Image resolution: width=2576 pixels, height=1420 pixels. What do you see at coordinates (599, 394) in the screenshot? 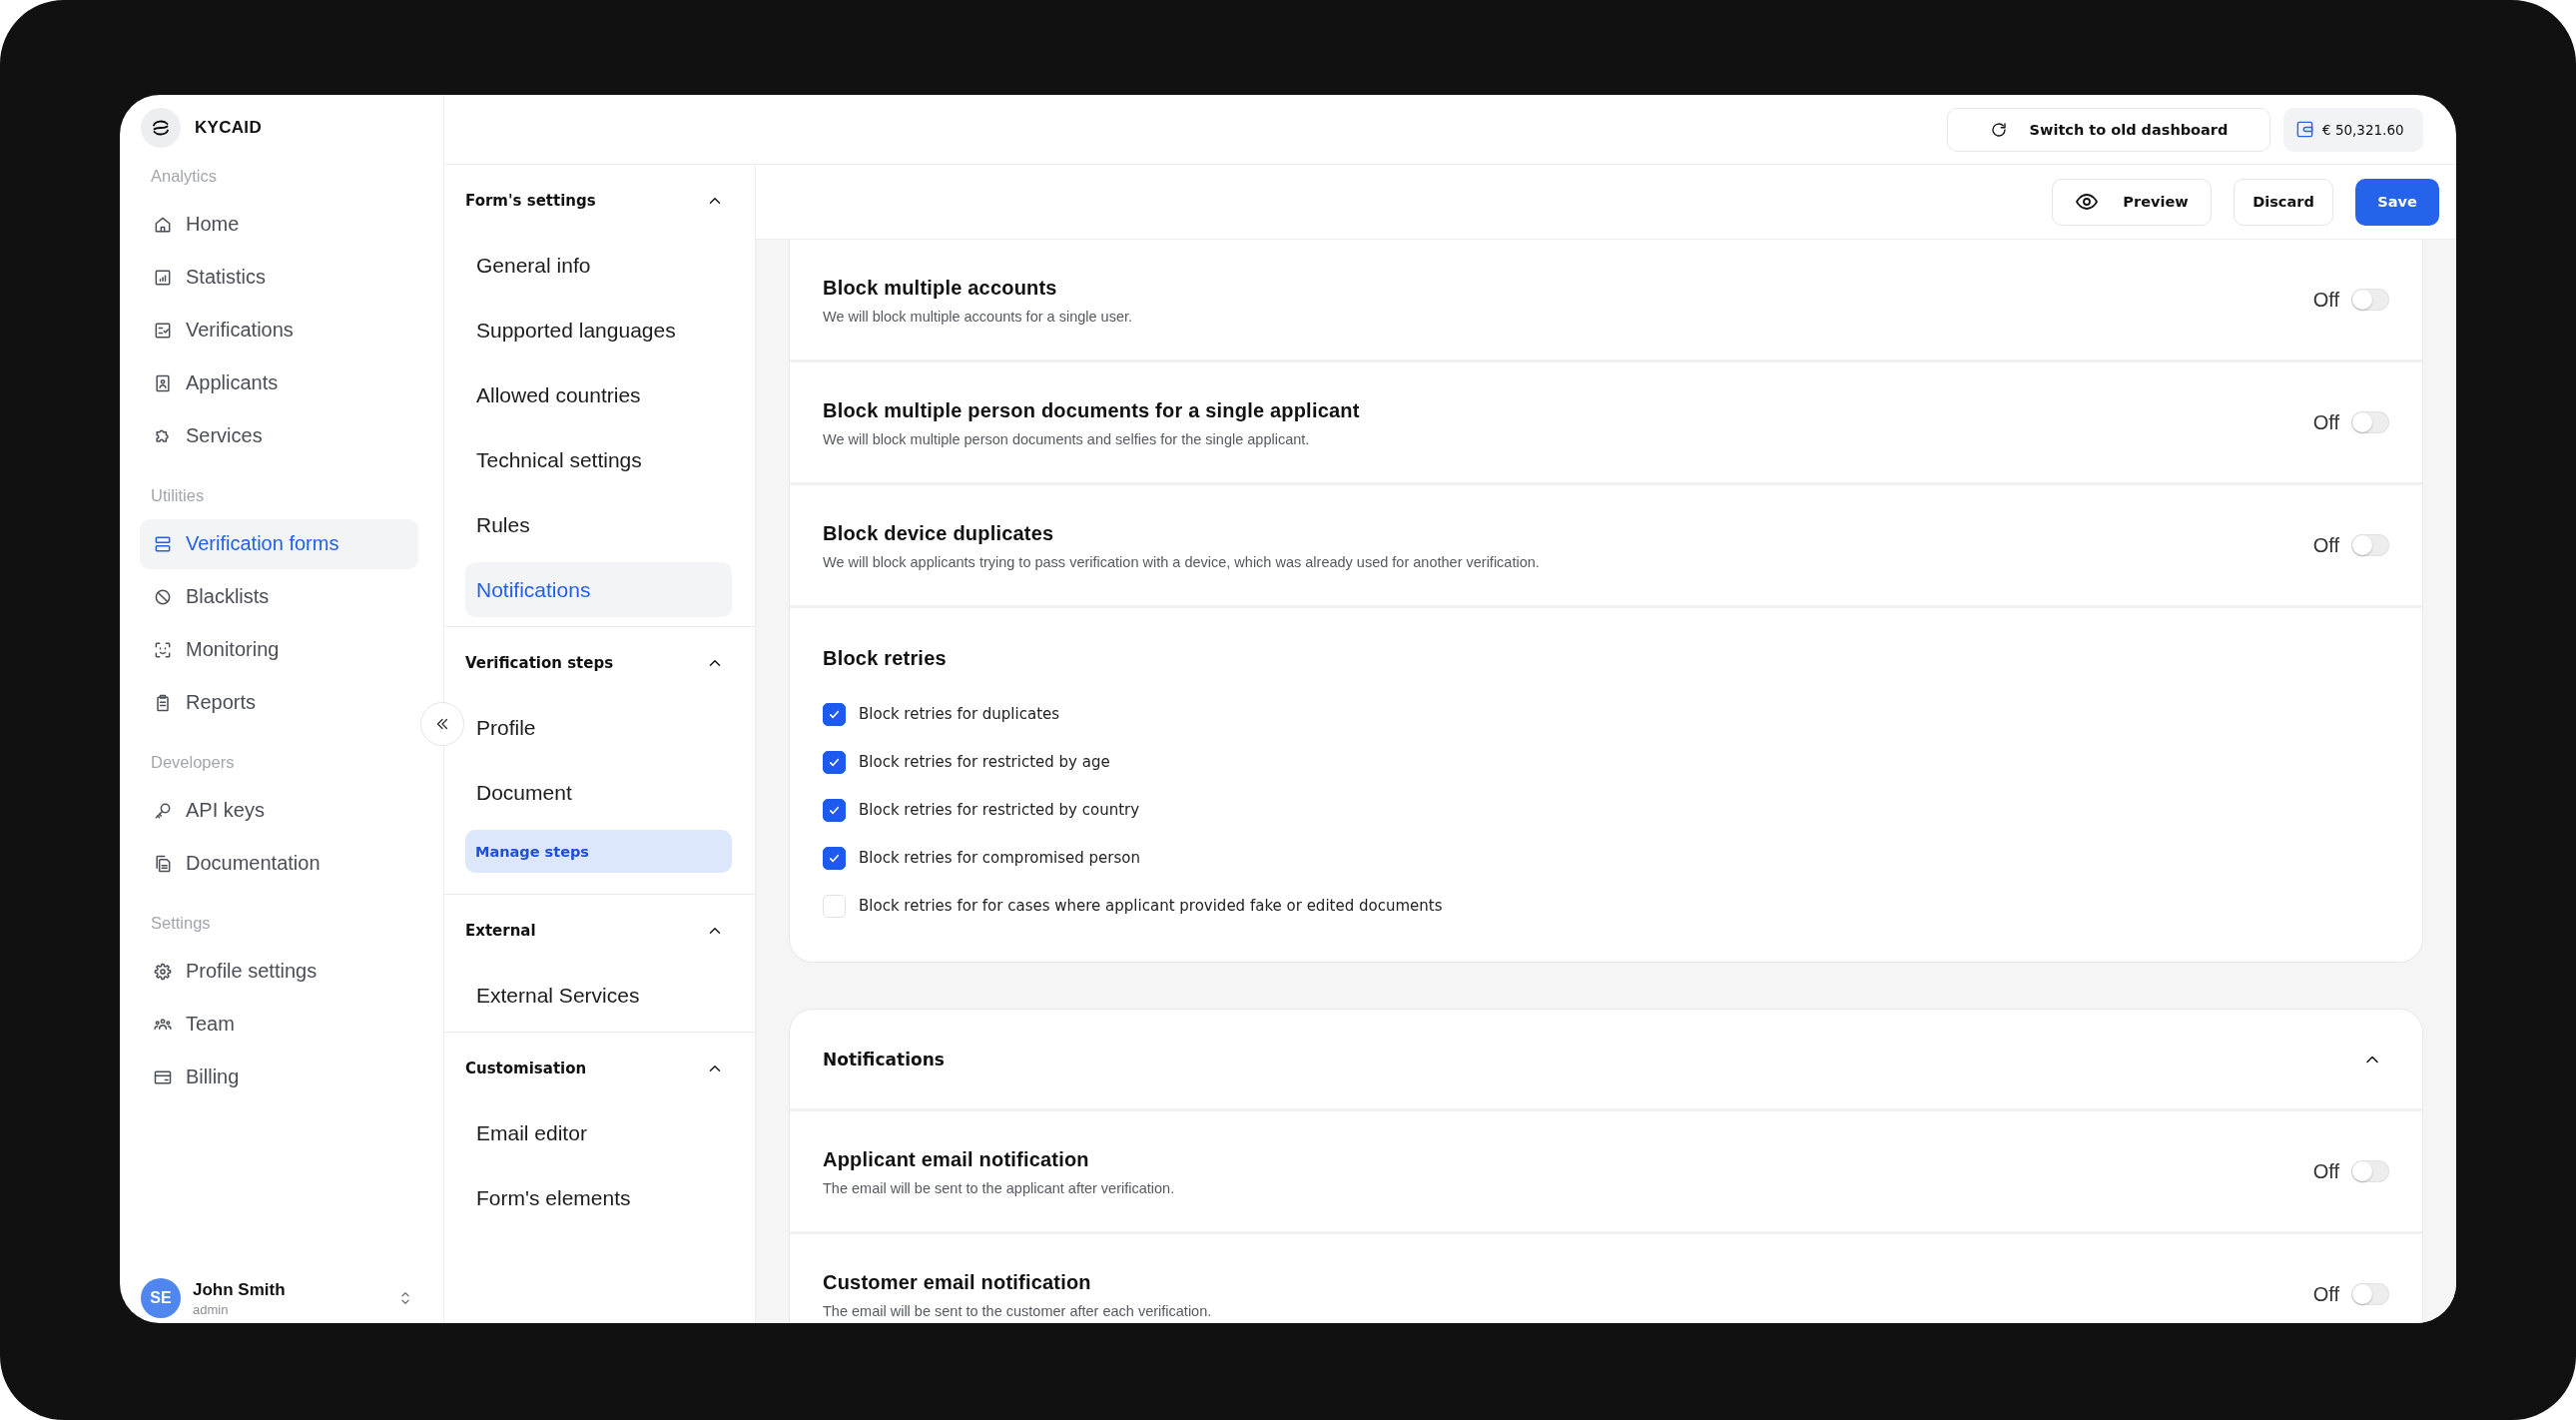
I see `nav-item: Allowed countries` at bounding box center [599, 394].